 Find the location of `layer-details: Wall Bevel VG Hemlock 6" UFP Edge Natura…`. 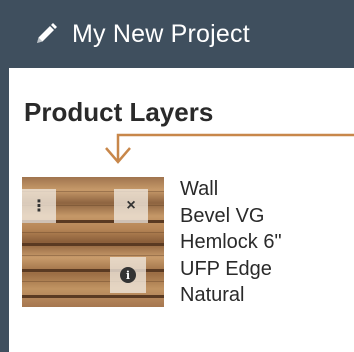

layer-details: Wall Bevel VG Hemlock 6" UFP Edge Natura… is located at coordinates (231, 242).